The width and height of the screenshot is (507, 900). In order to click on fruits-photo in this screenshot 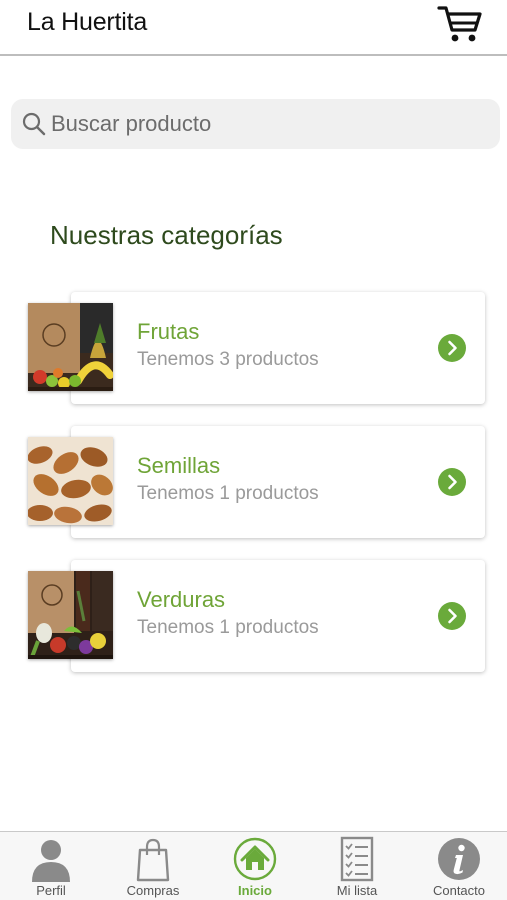, I will do `click(70, 347)`.